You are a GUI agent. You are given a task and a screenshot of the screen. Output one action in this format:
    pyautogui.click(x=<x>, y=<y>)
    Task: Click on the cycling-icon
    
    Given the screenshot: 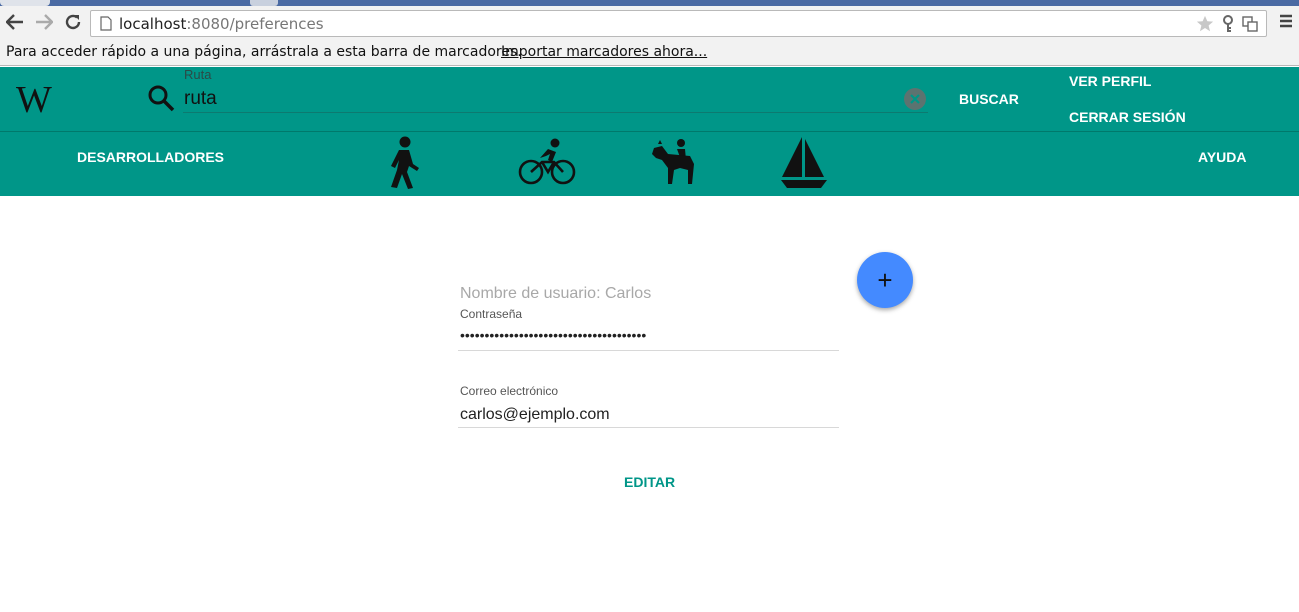 What is the action you would take?
    pyautogui.click(x=547, y=162)
    